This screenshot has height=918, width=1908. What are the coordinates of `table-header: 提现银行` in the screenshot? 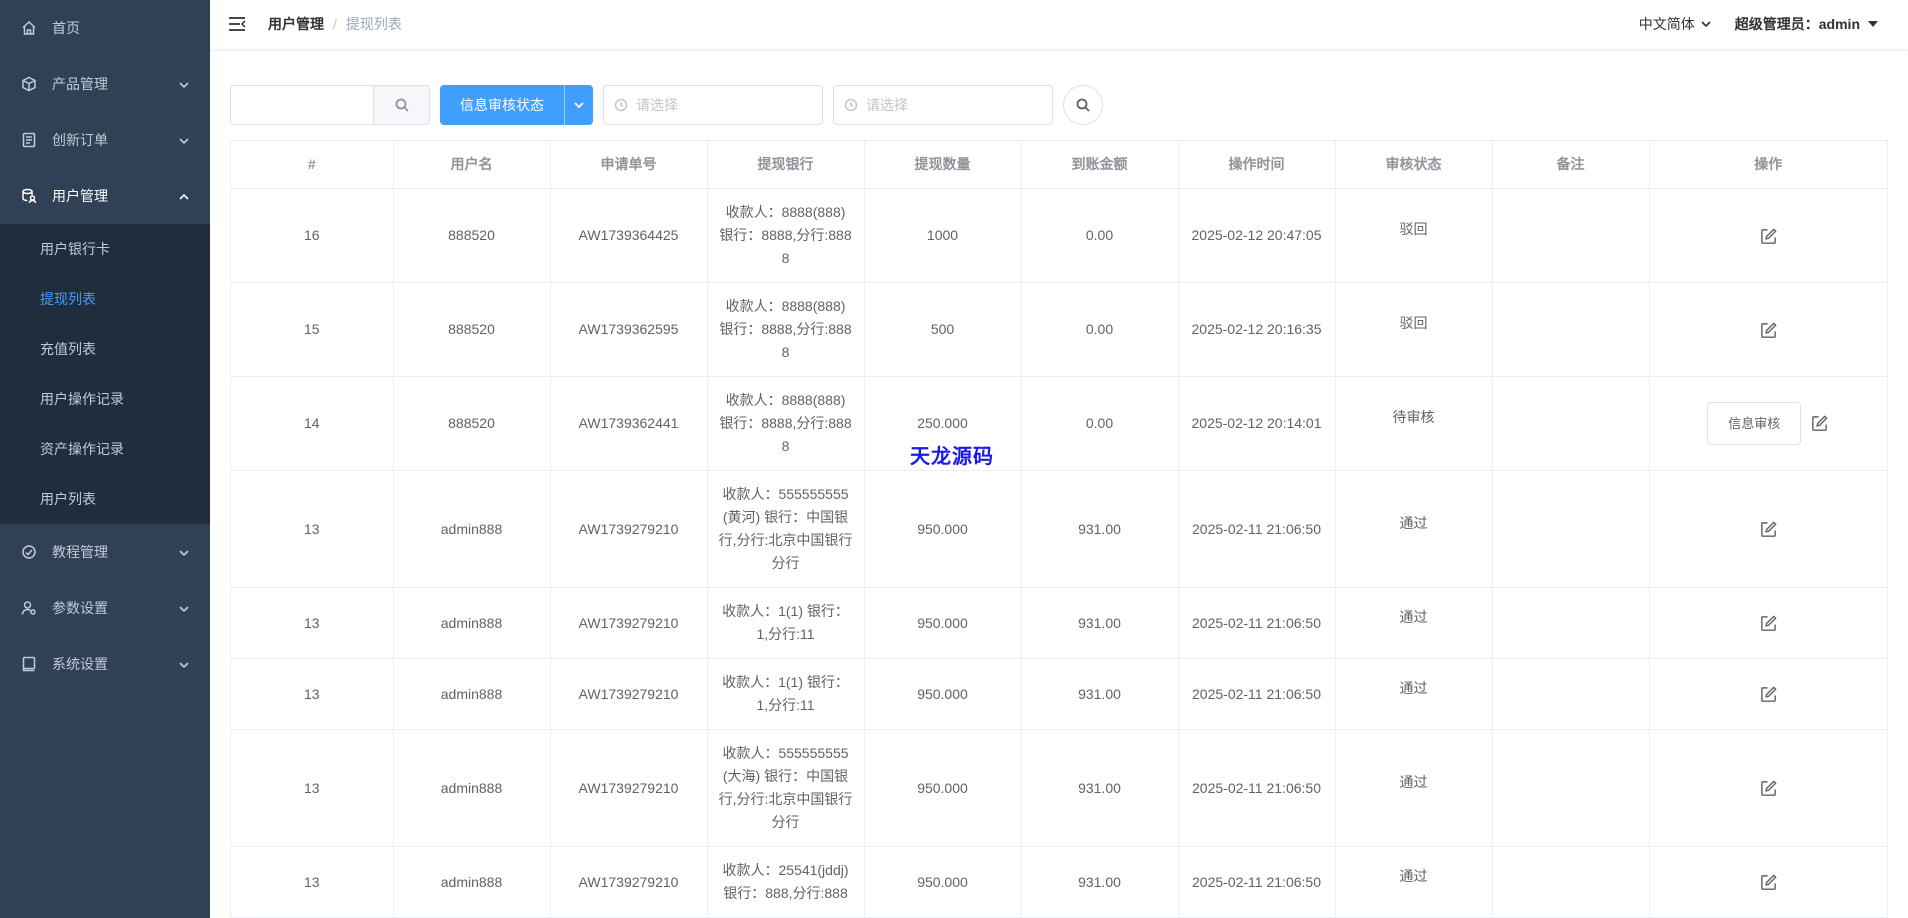 It's located at (786, 164).